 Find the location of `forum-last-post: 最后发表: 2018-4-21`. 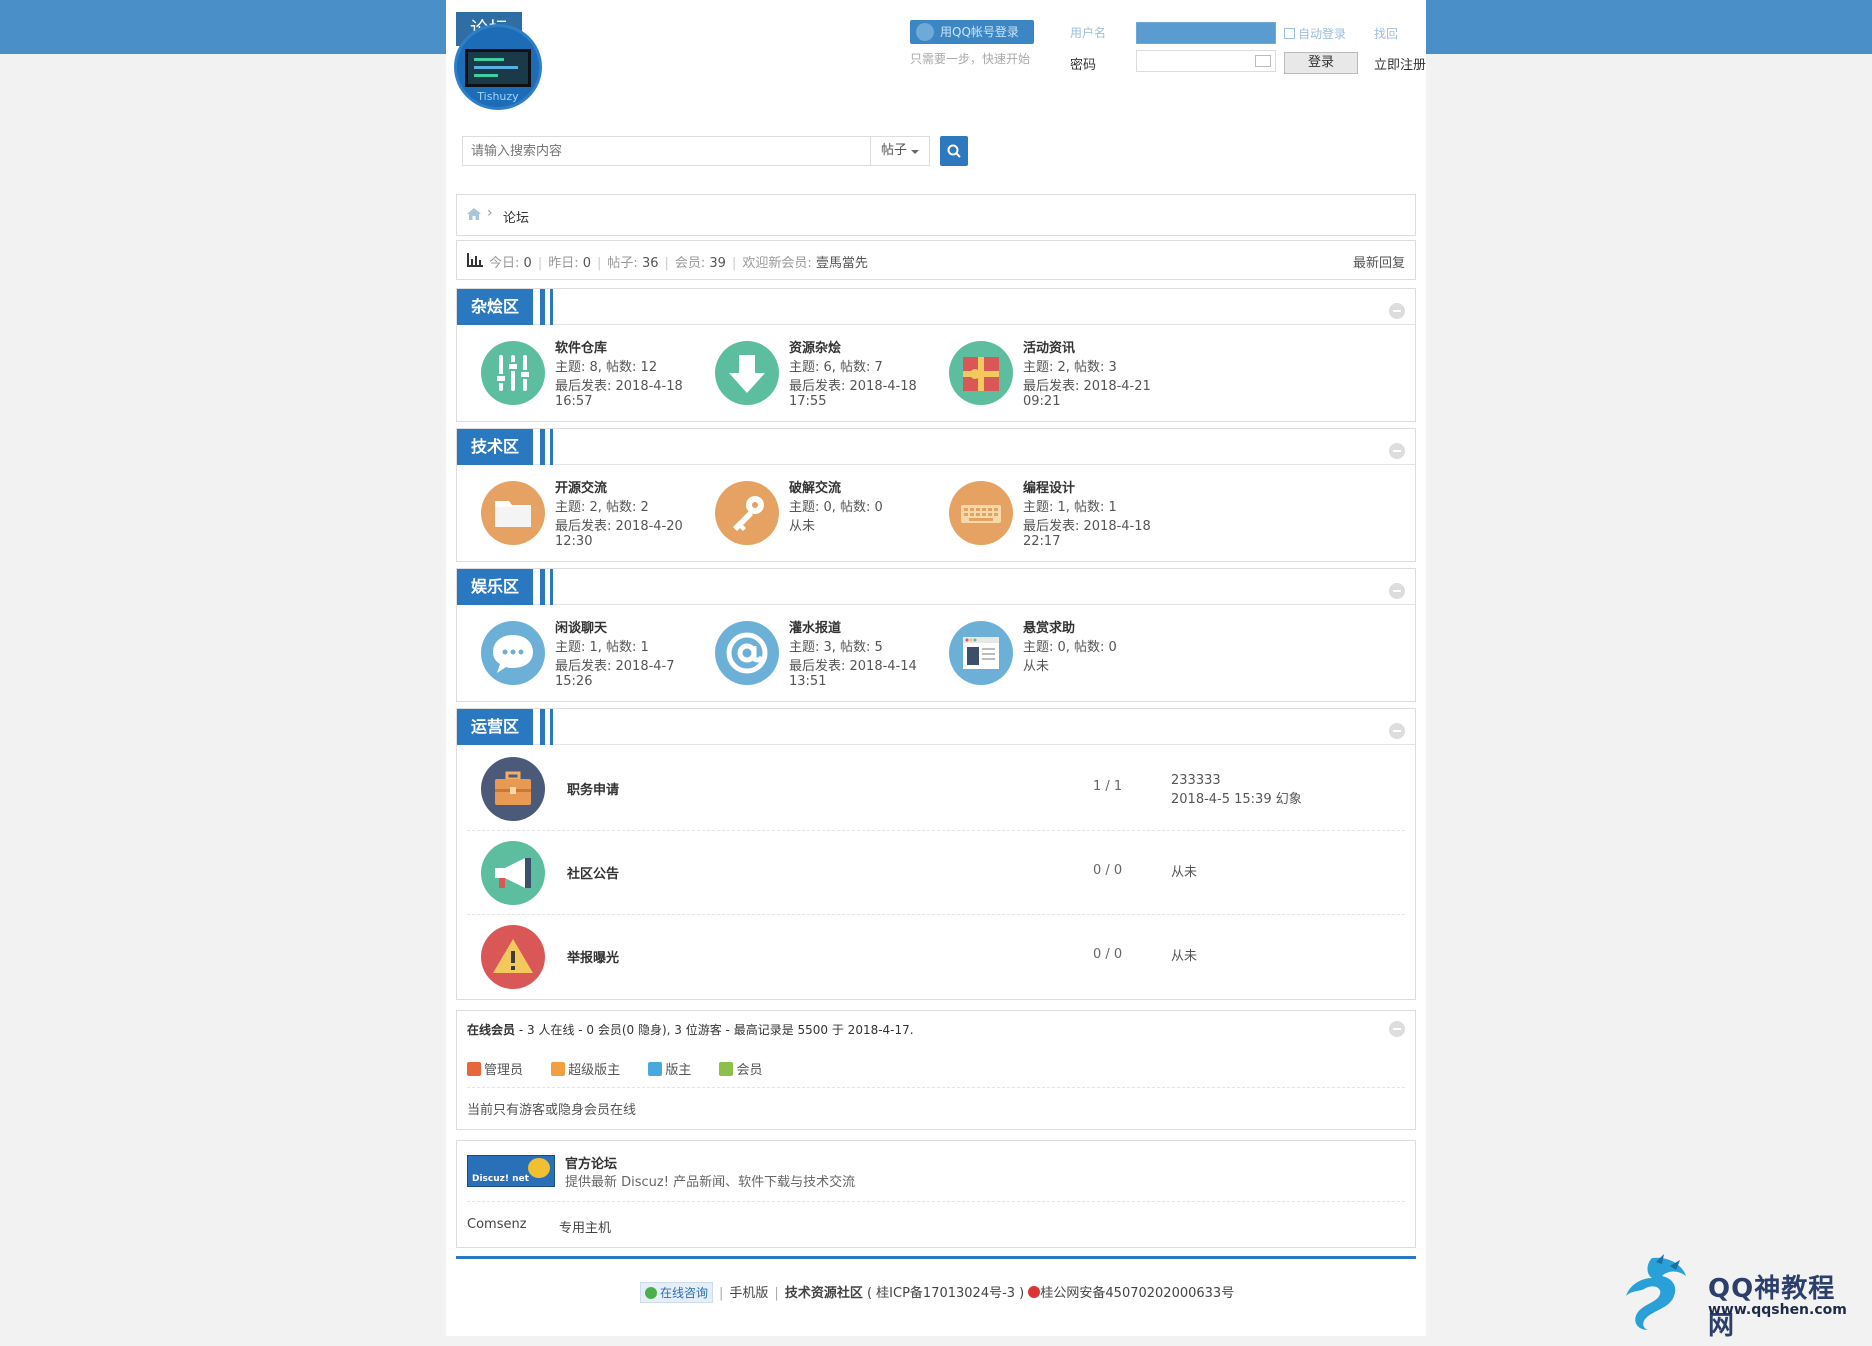

forum-last-post: 最后发表: 2018-4-21 is located at coordinates (1087, 384).